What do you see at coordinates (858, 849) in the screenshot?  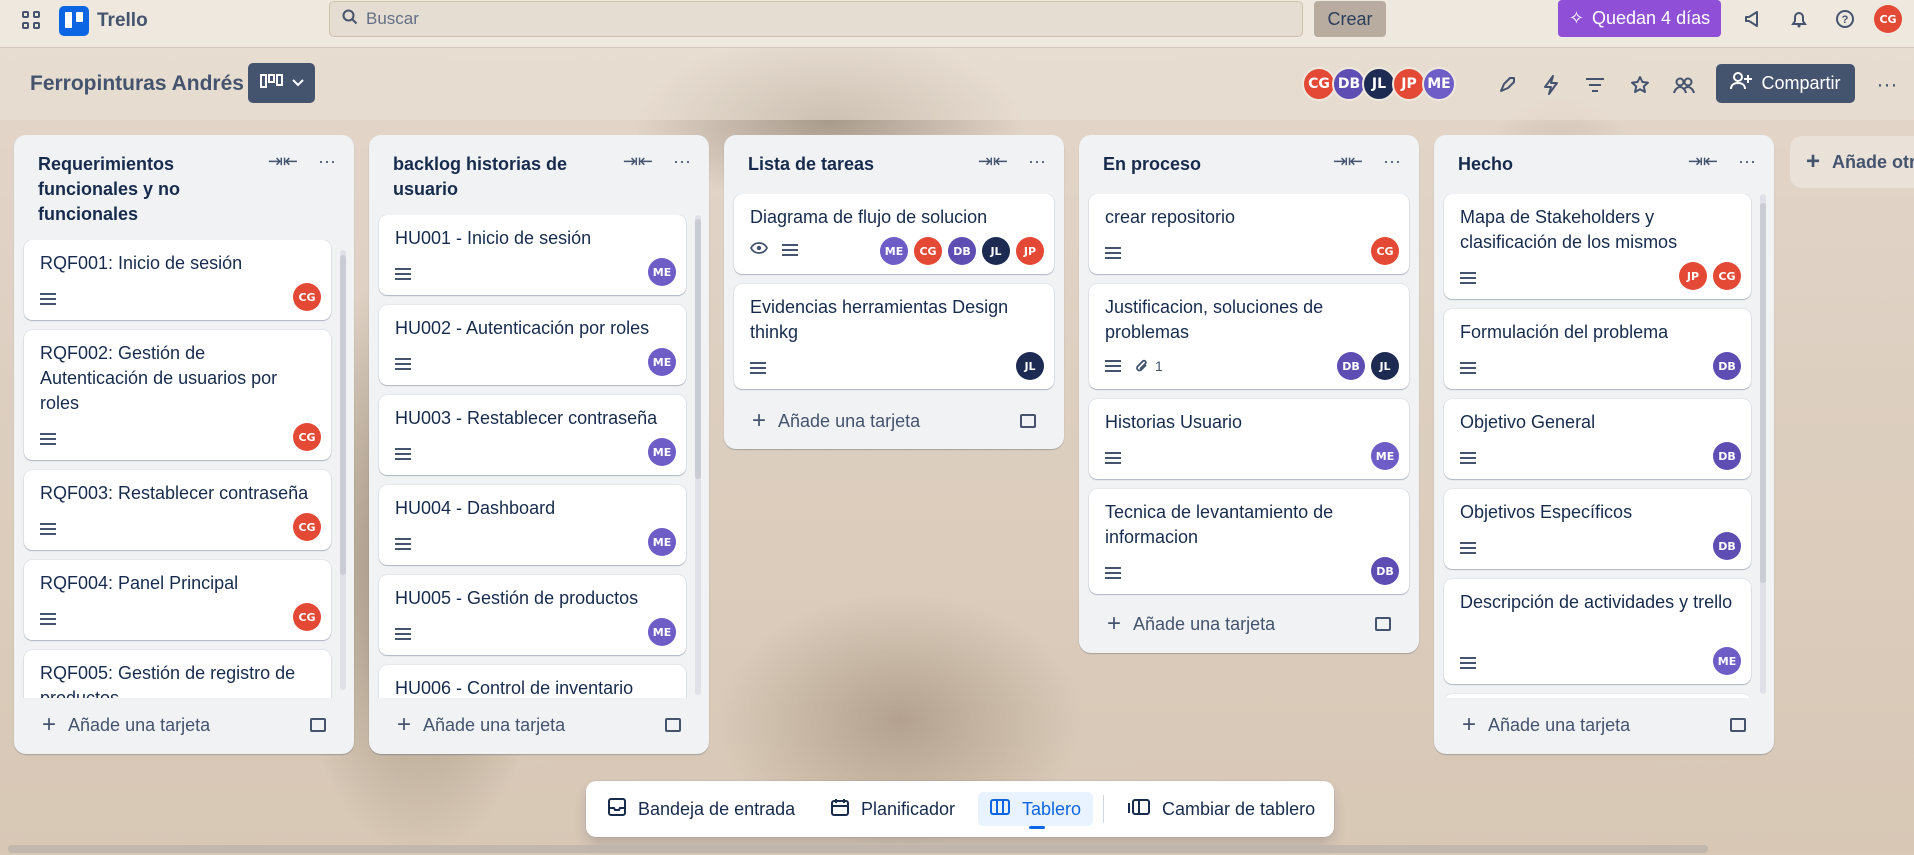 I see `horizontal-scrollbar` at bounding box center [858, 849].